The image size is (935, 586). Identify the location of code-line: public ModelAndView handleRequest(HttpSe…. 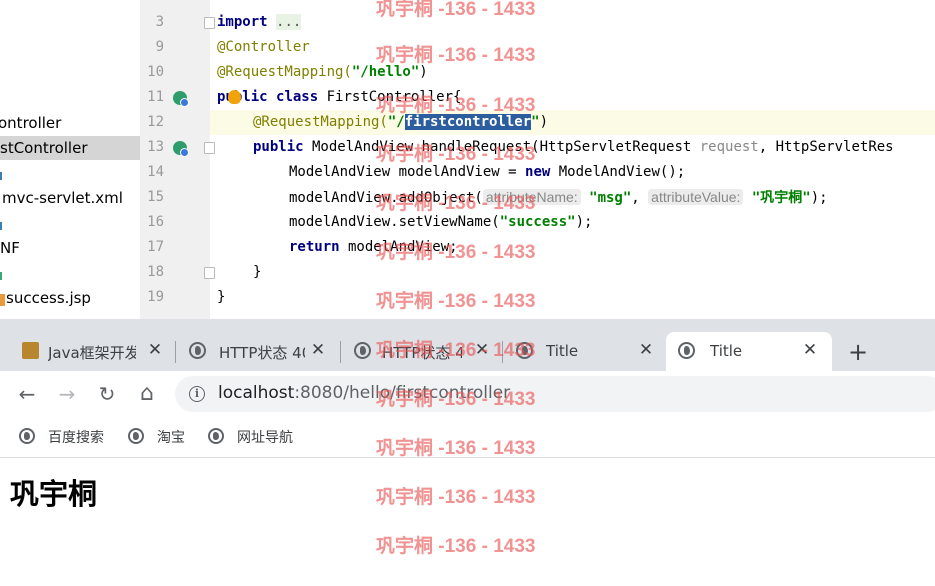
(573, 147).